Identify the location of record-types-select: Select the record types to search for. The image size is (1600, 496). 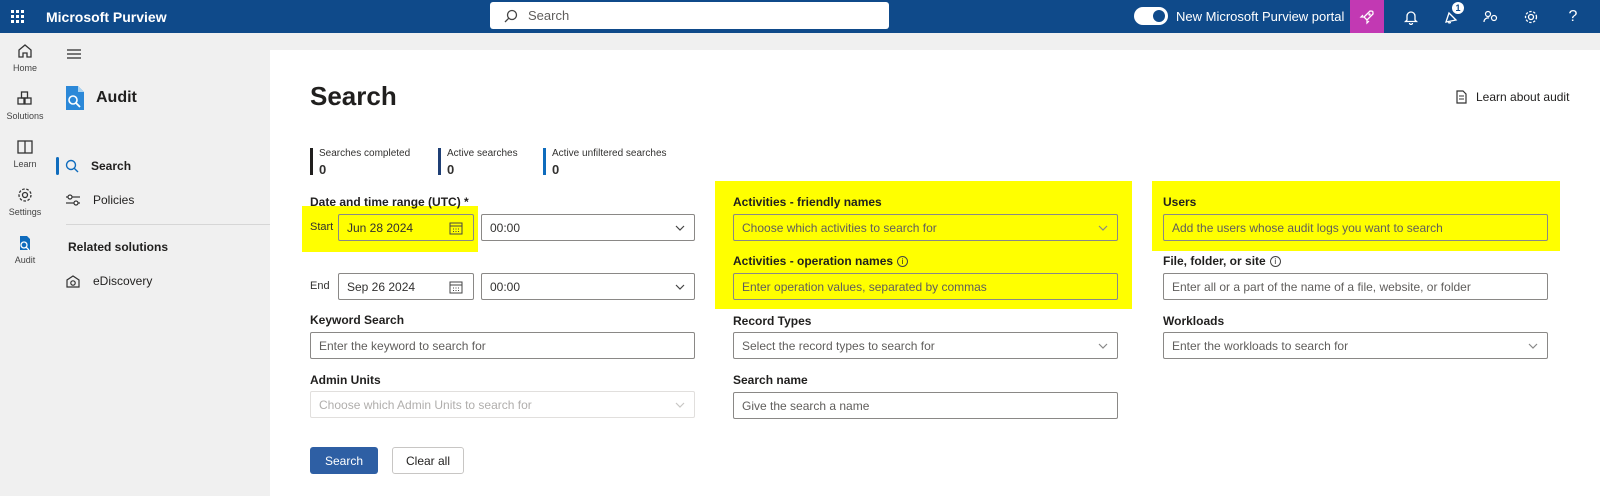
(925, 345).